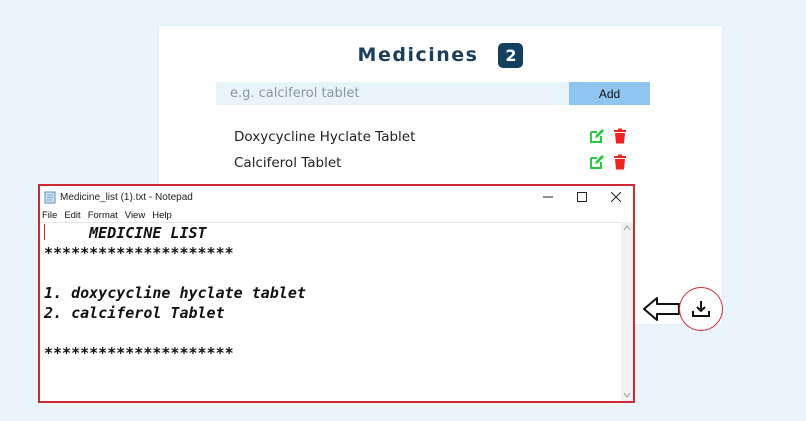 Image resolution: width=806 pixels, height=421 pixels. Describe the element at coordinates (627, 311) in the screenshot. I see `vertical-scrollbar` at that location.